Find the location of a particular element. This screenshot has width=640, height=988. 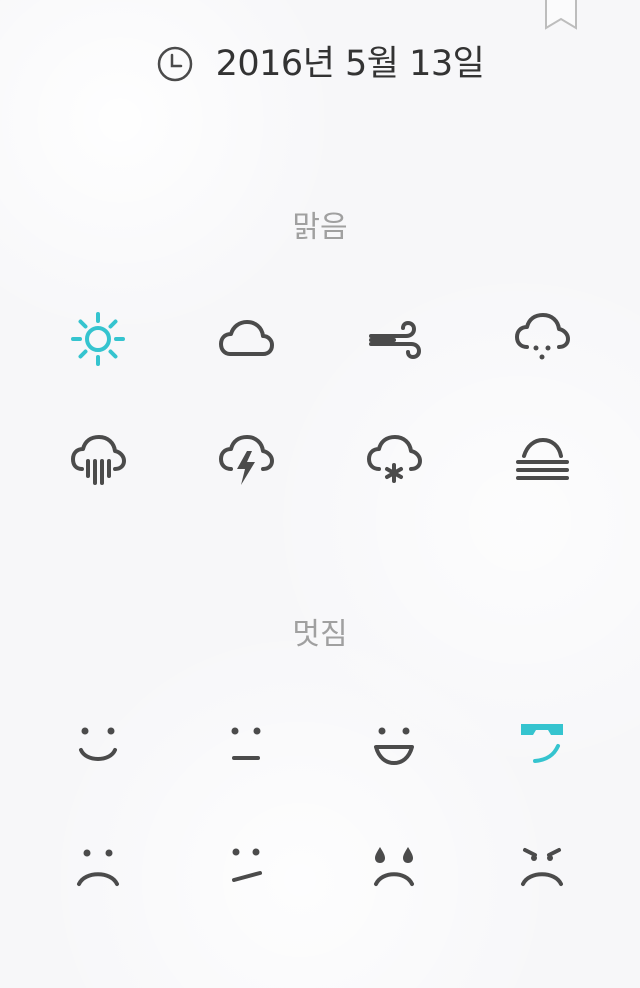

mood-option-smile is located at coordinates (98, 745).